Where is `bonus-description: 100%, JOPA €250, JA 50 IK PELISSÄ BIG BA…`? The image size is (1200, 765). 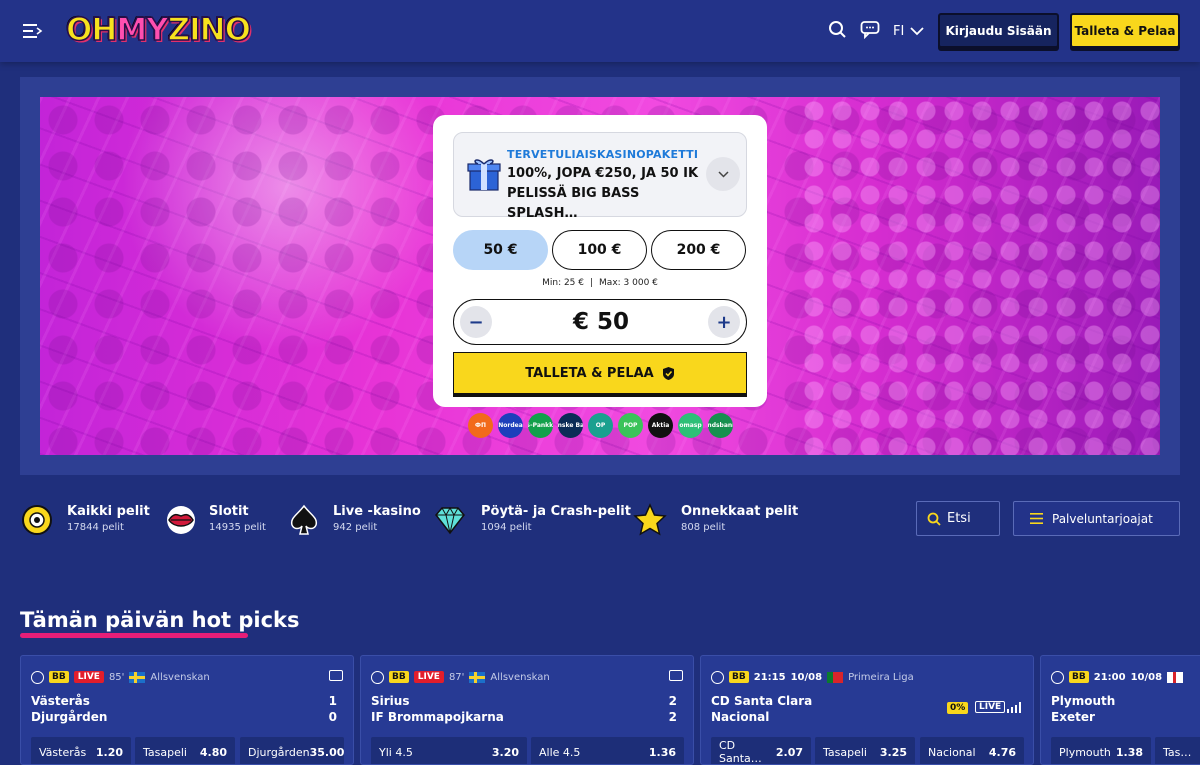 bonus-description: 100%, JOPA €250, JA 50 IK PELISSÄ BIG BA… is located at coordinates (603, 193).